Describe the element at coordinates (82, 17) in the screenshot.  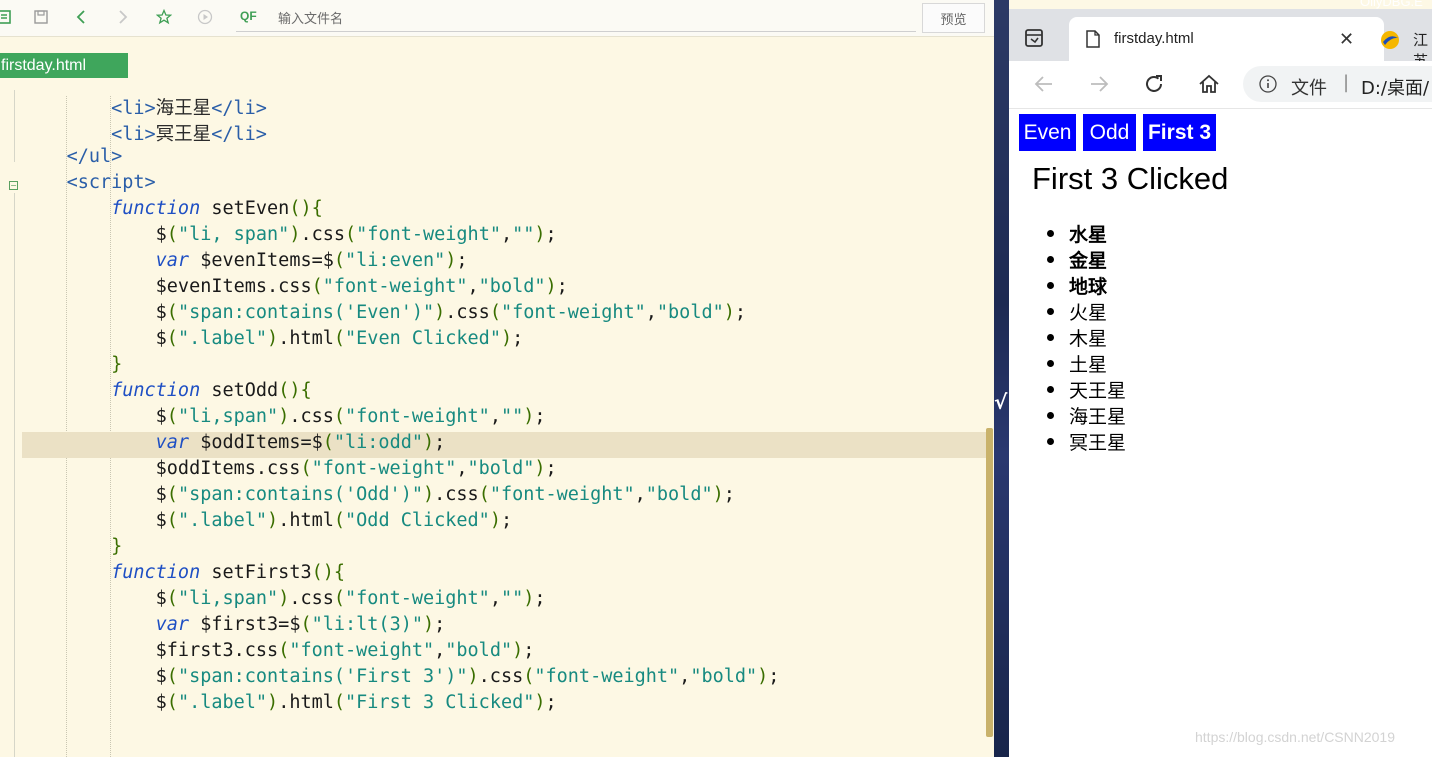
I see `back-icon` at that location.